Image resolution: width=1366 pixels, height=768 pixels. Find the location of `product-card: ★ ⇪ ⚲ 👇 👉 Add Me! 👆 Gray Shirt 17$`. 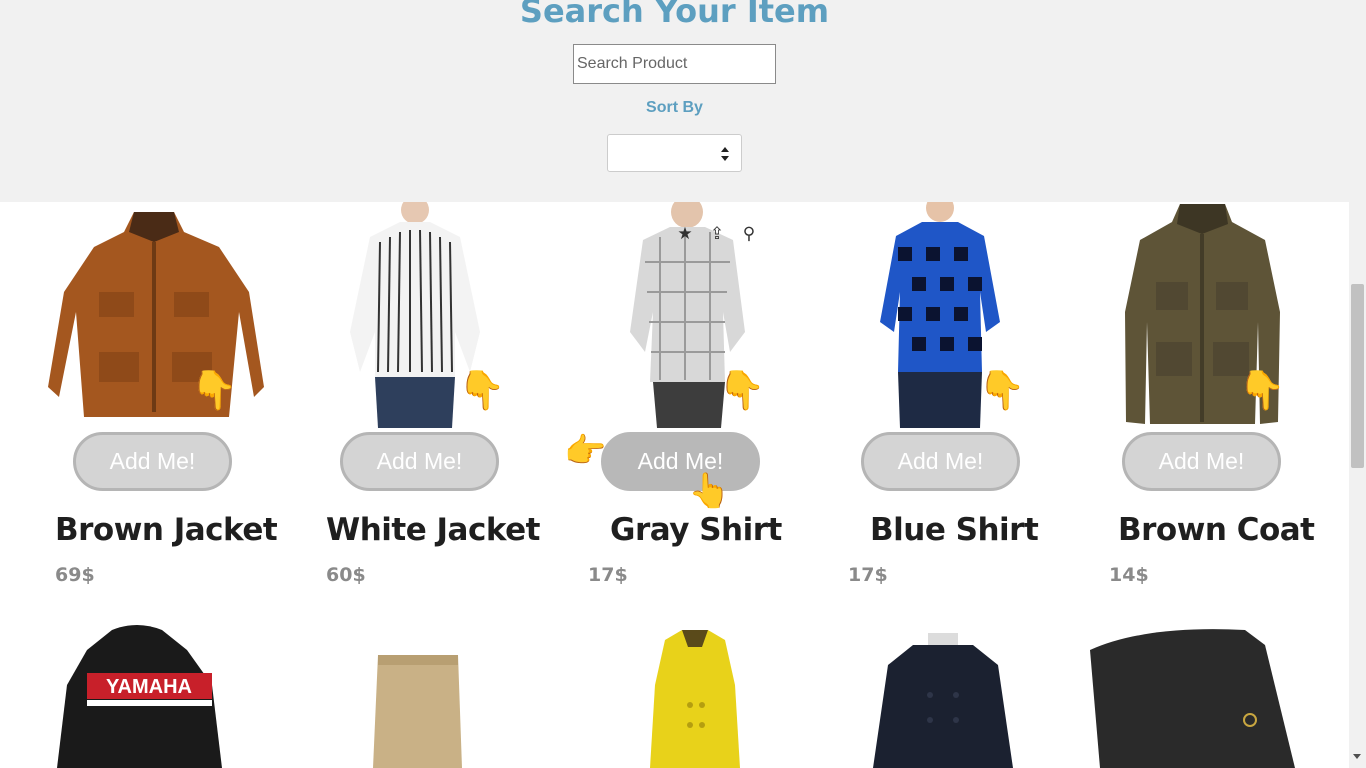

product-card: ★ ⇪ ⚲ 👇 👉 Add Me! 👆 Gray Shirt 17$ is located at coordinates (690, 402).